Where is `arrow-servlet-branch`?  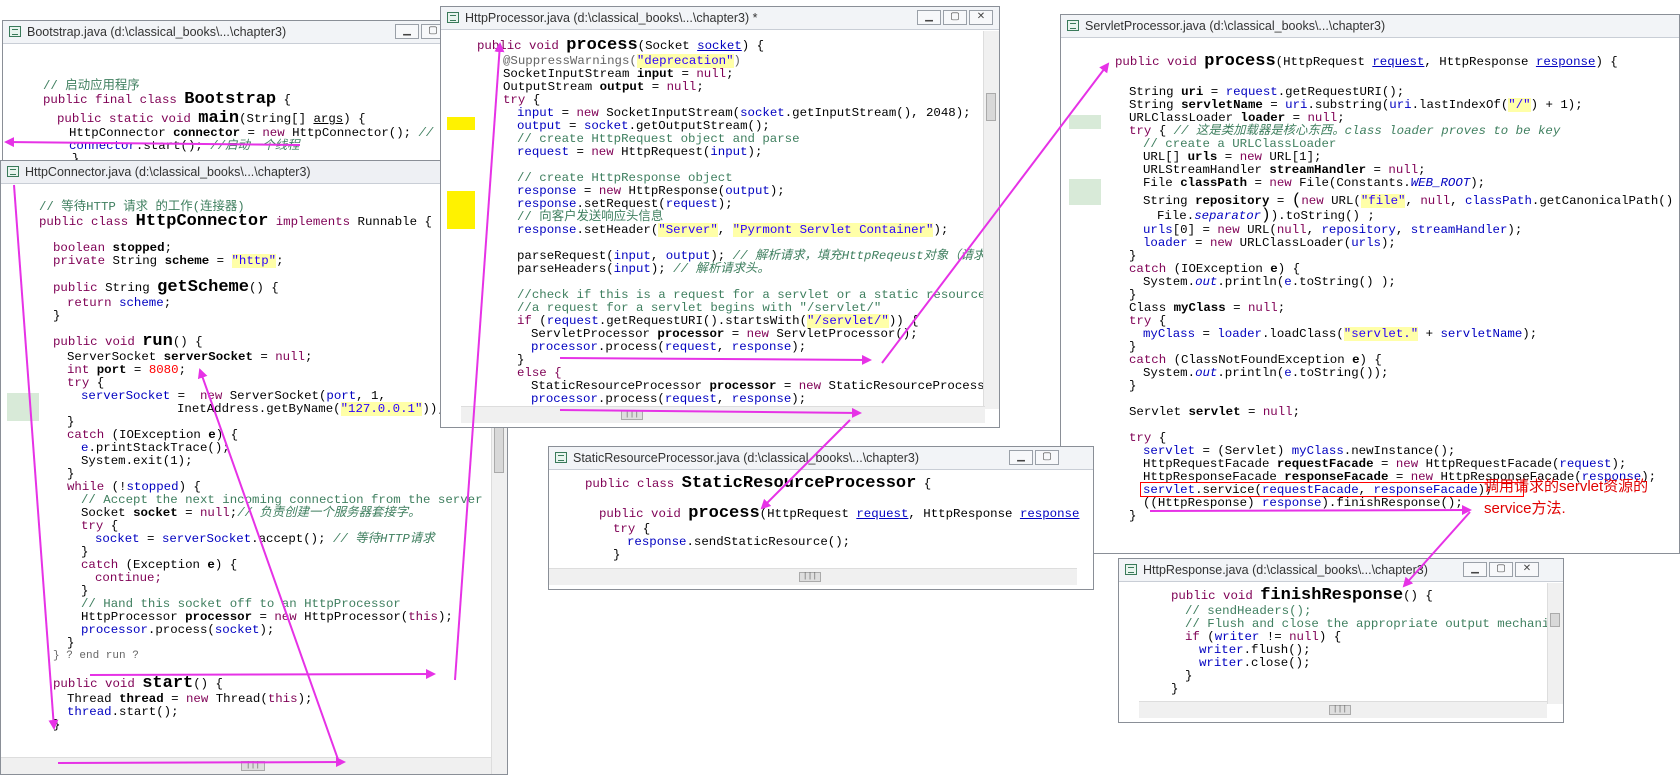 arrow-servlet-branch is located at coordinates (715, 359).